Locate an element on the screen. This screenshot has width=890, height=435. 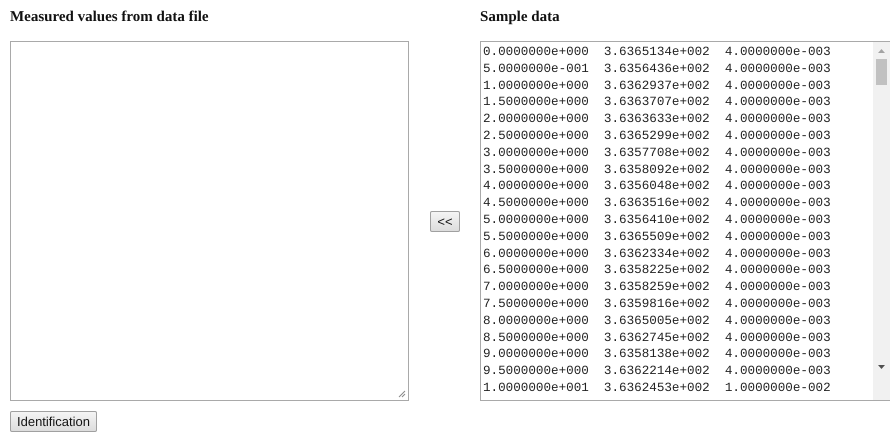
identification-button: Identification is located at coordinates (53, 421).